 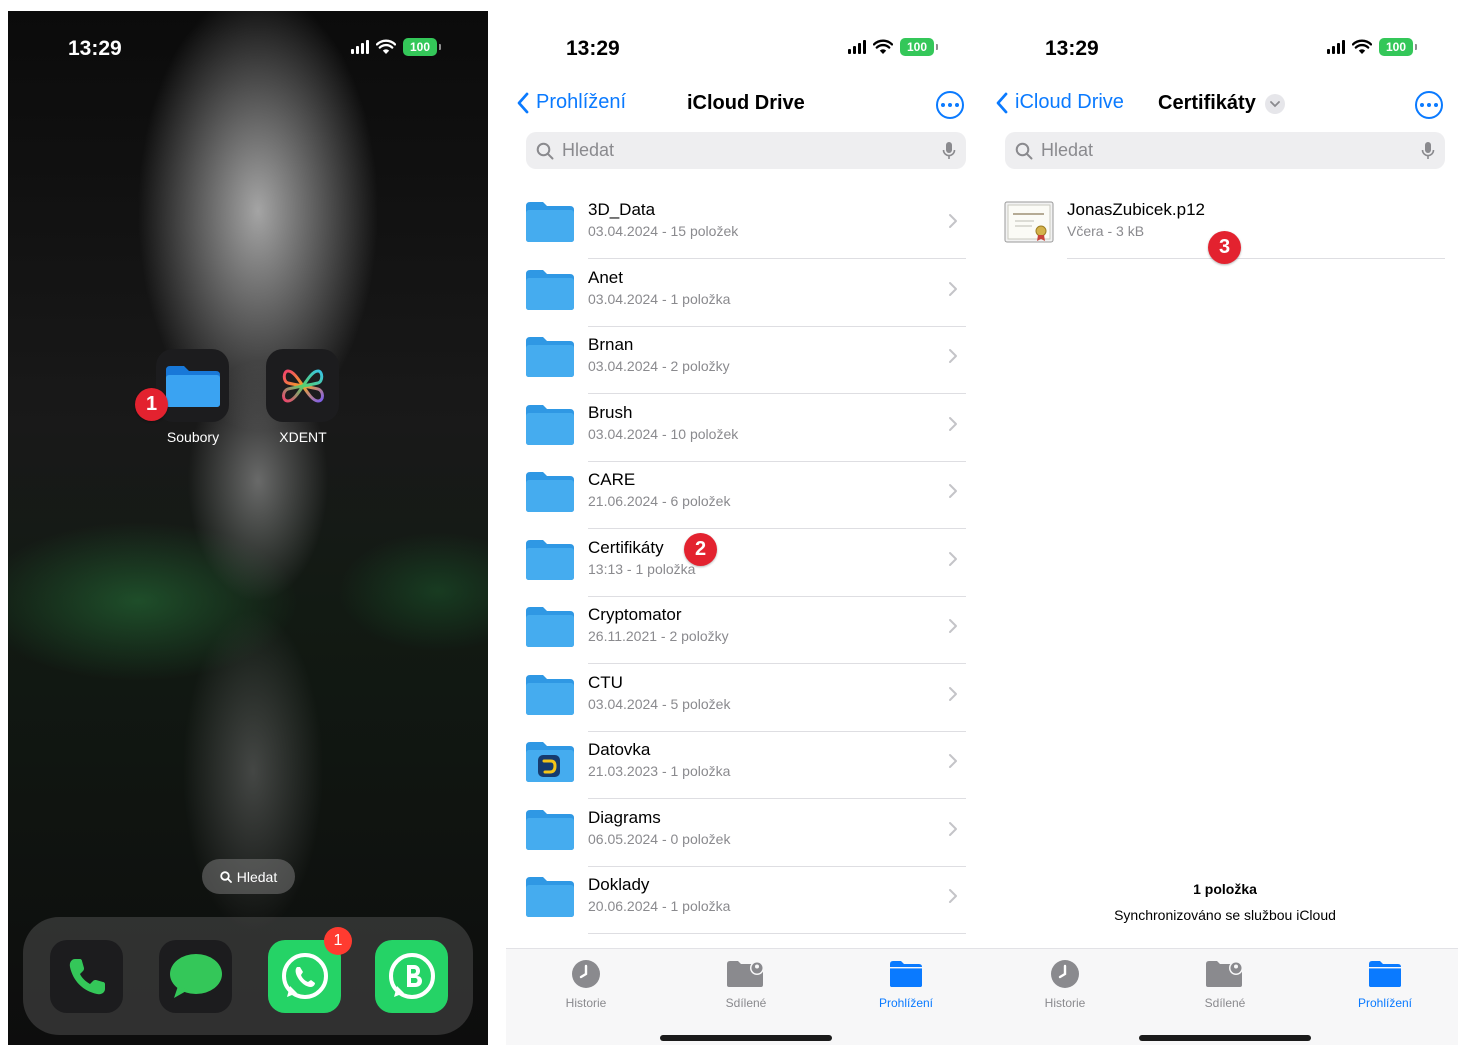 What do you see at coordinates (550, 762) in the screenshot?
I see `datovka-folder-icon` at bounding box center [550, 762].